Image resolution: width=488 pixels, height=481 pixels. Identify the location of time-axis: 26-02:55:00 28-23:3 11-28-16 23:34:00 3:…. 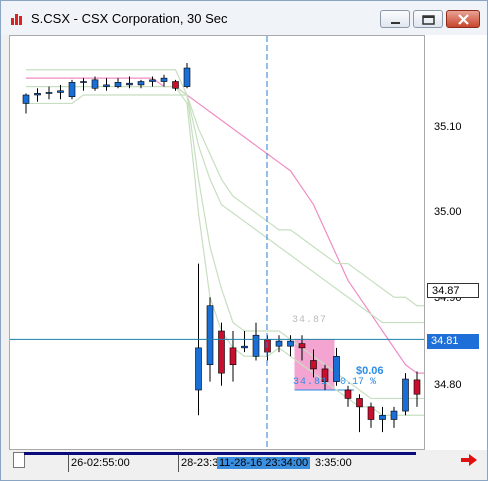
(217, 461).